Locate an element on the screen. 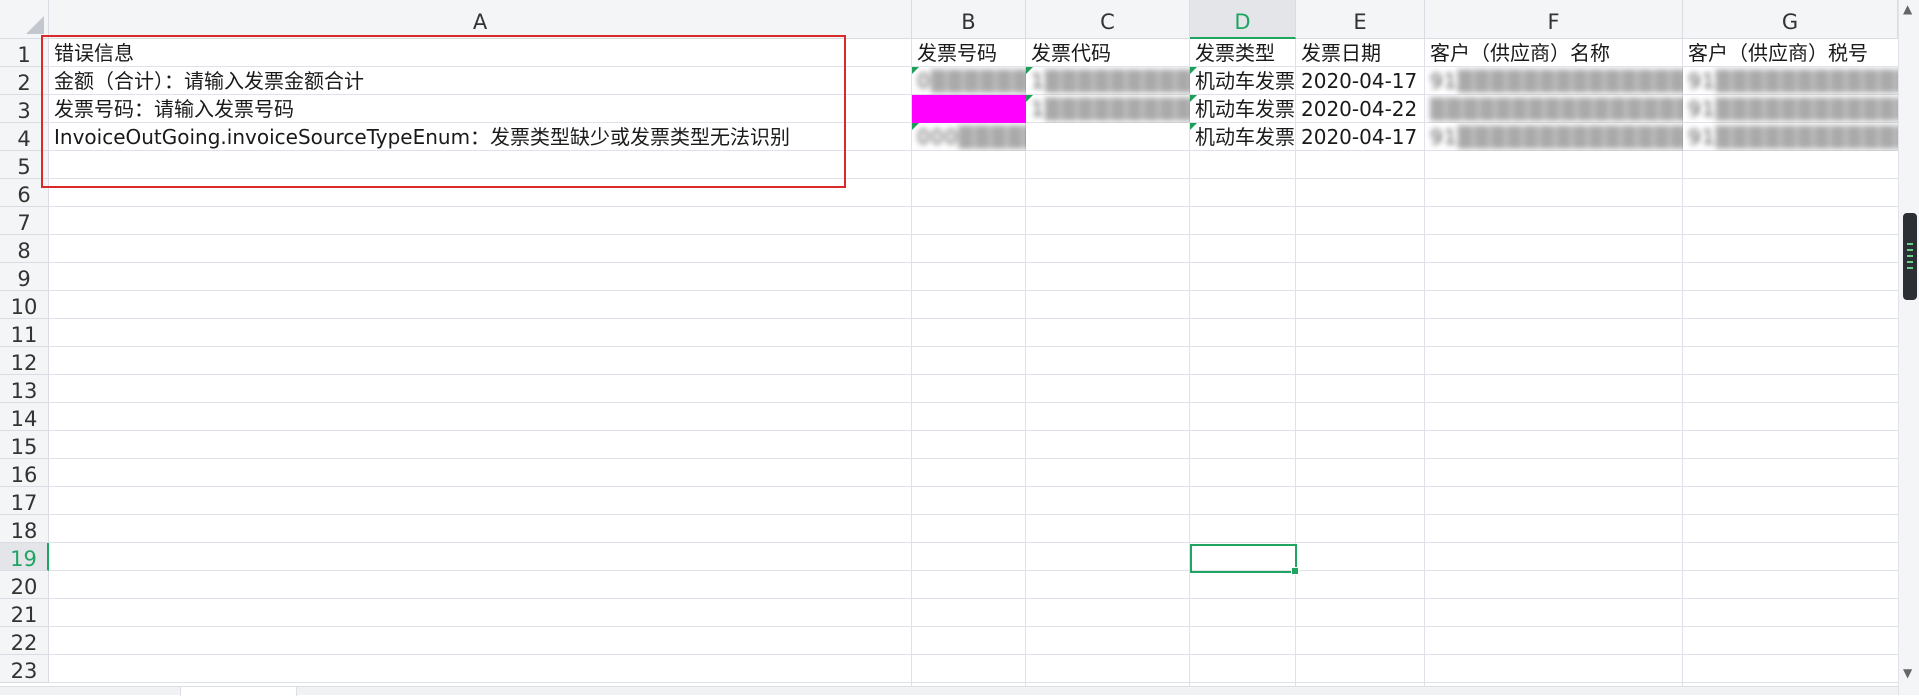 Image resolution: width=1919 pixels, height=696 pixels. cell-text: 客户（供应商）税号 is located at coordinates (1778, 53).